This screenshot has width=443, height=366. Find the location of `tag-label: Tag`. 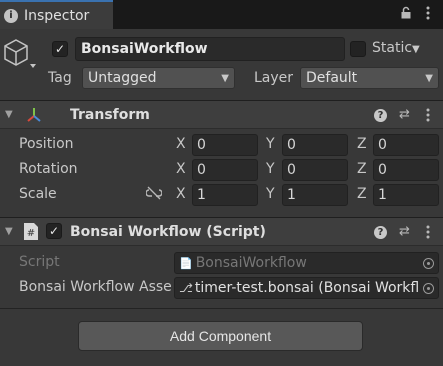

tag-label: Tag is located at coordinates (60, 78).